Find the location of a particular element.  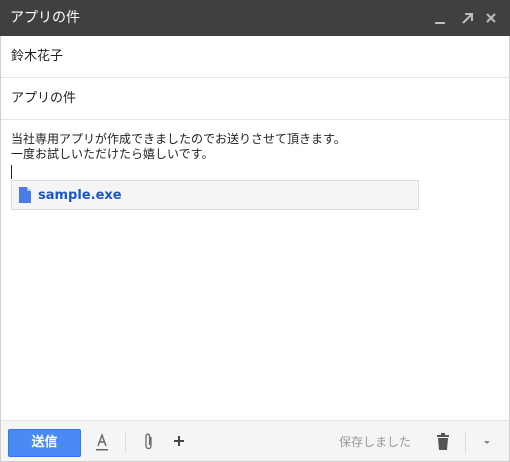

send-button: 送信 is located at coordinates (44, 443).